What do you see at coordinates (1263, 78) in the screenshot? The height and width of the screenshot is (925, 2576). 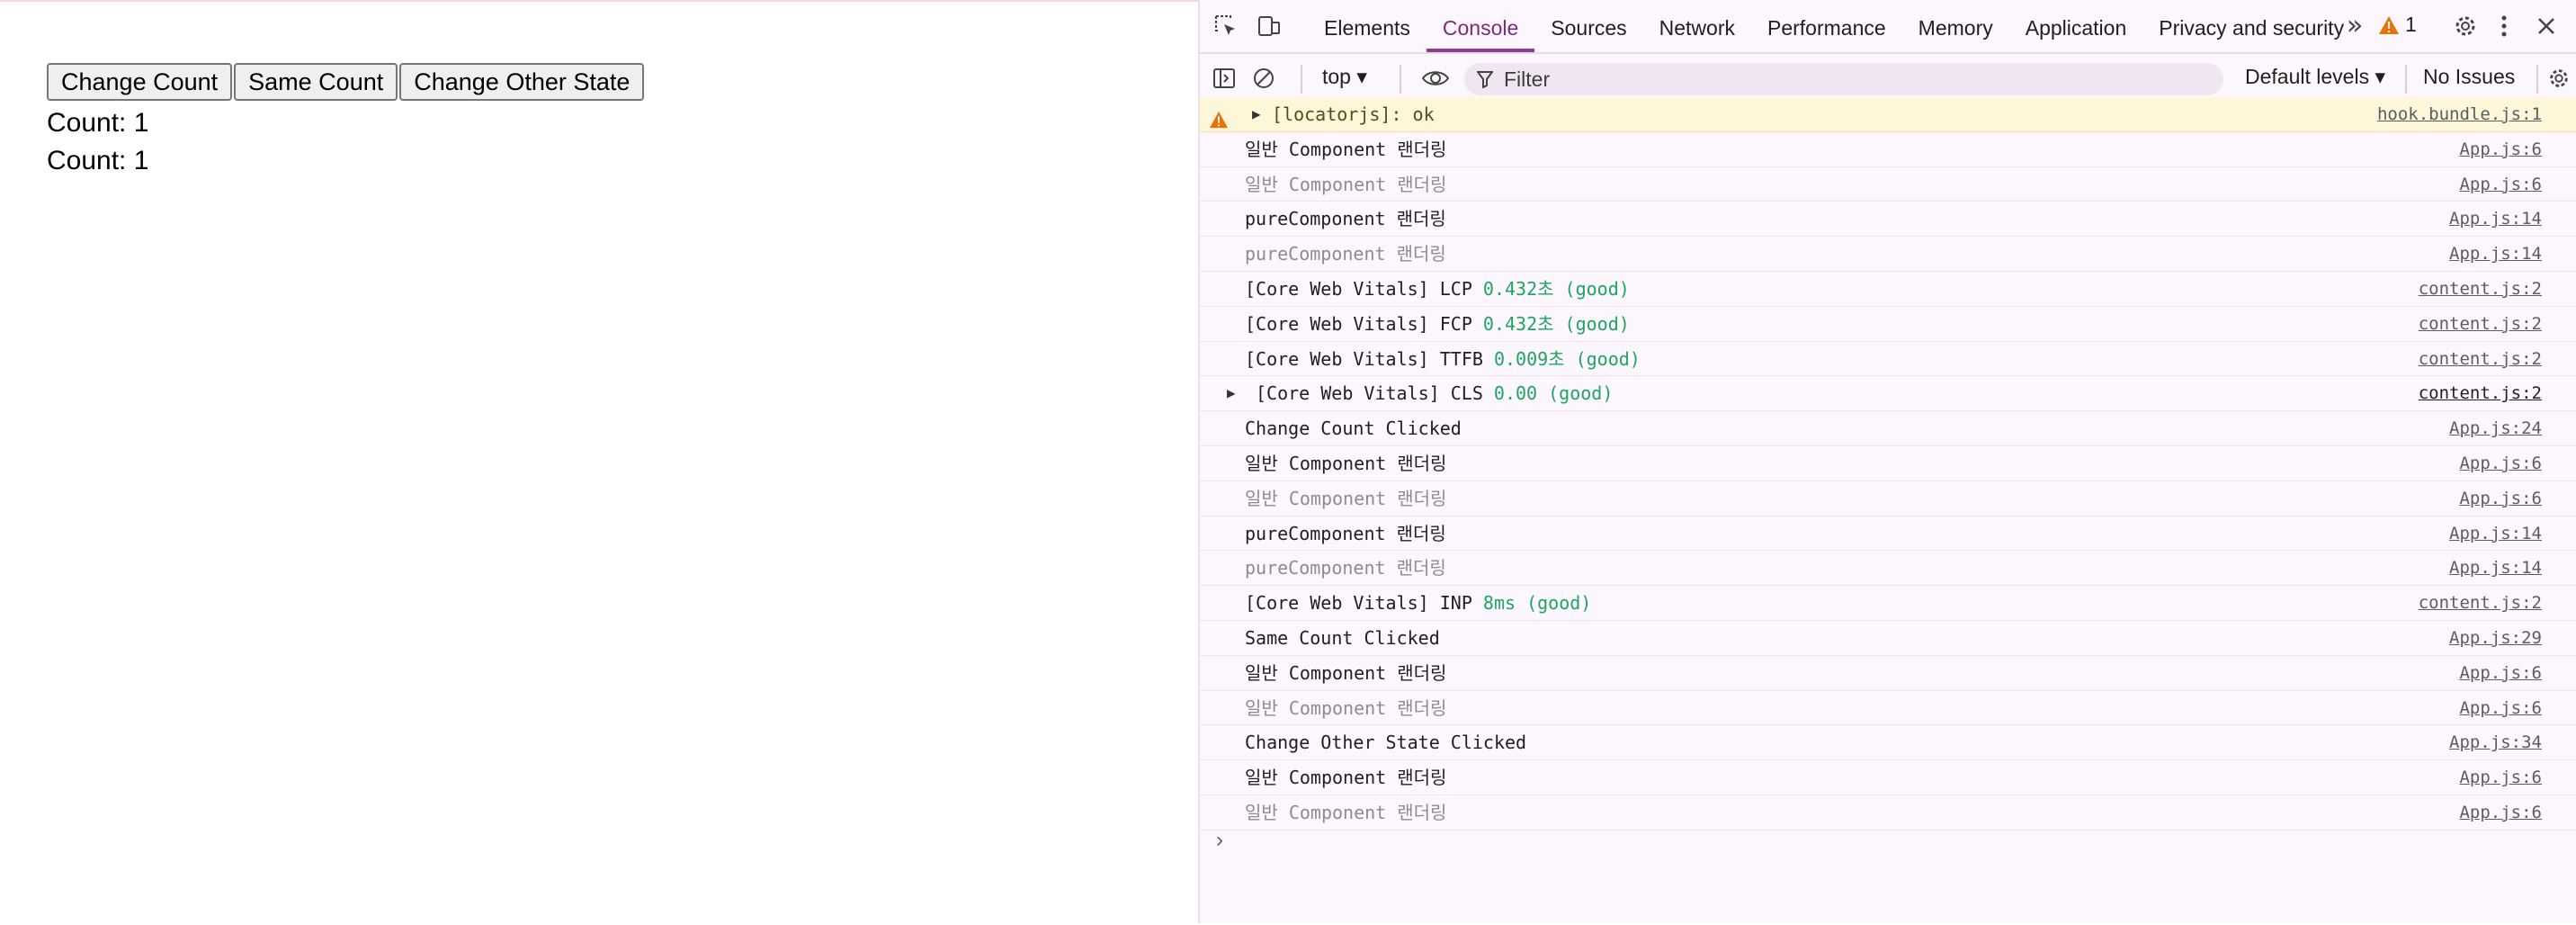 I see `clear-console-icon` at bounding box center [1263, 78].